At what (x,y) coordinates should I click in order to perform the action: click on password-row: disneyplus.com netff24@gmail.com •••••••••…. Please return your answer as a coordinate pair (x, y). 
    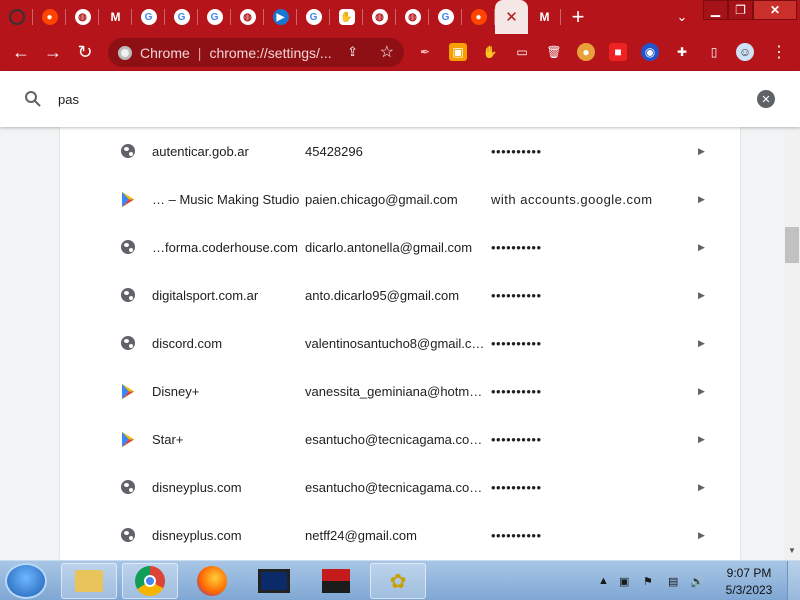
    Looking at the image, I should click on (400, 535).